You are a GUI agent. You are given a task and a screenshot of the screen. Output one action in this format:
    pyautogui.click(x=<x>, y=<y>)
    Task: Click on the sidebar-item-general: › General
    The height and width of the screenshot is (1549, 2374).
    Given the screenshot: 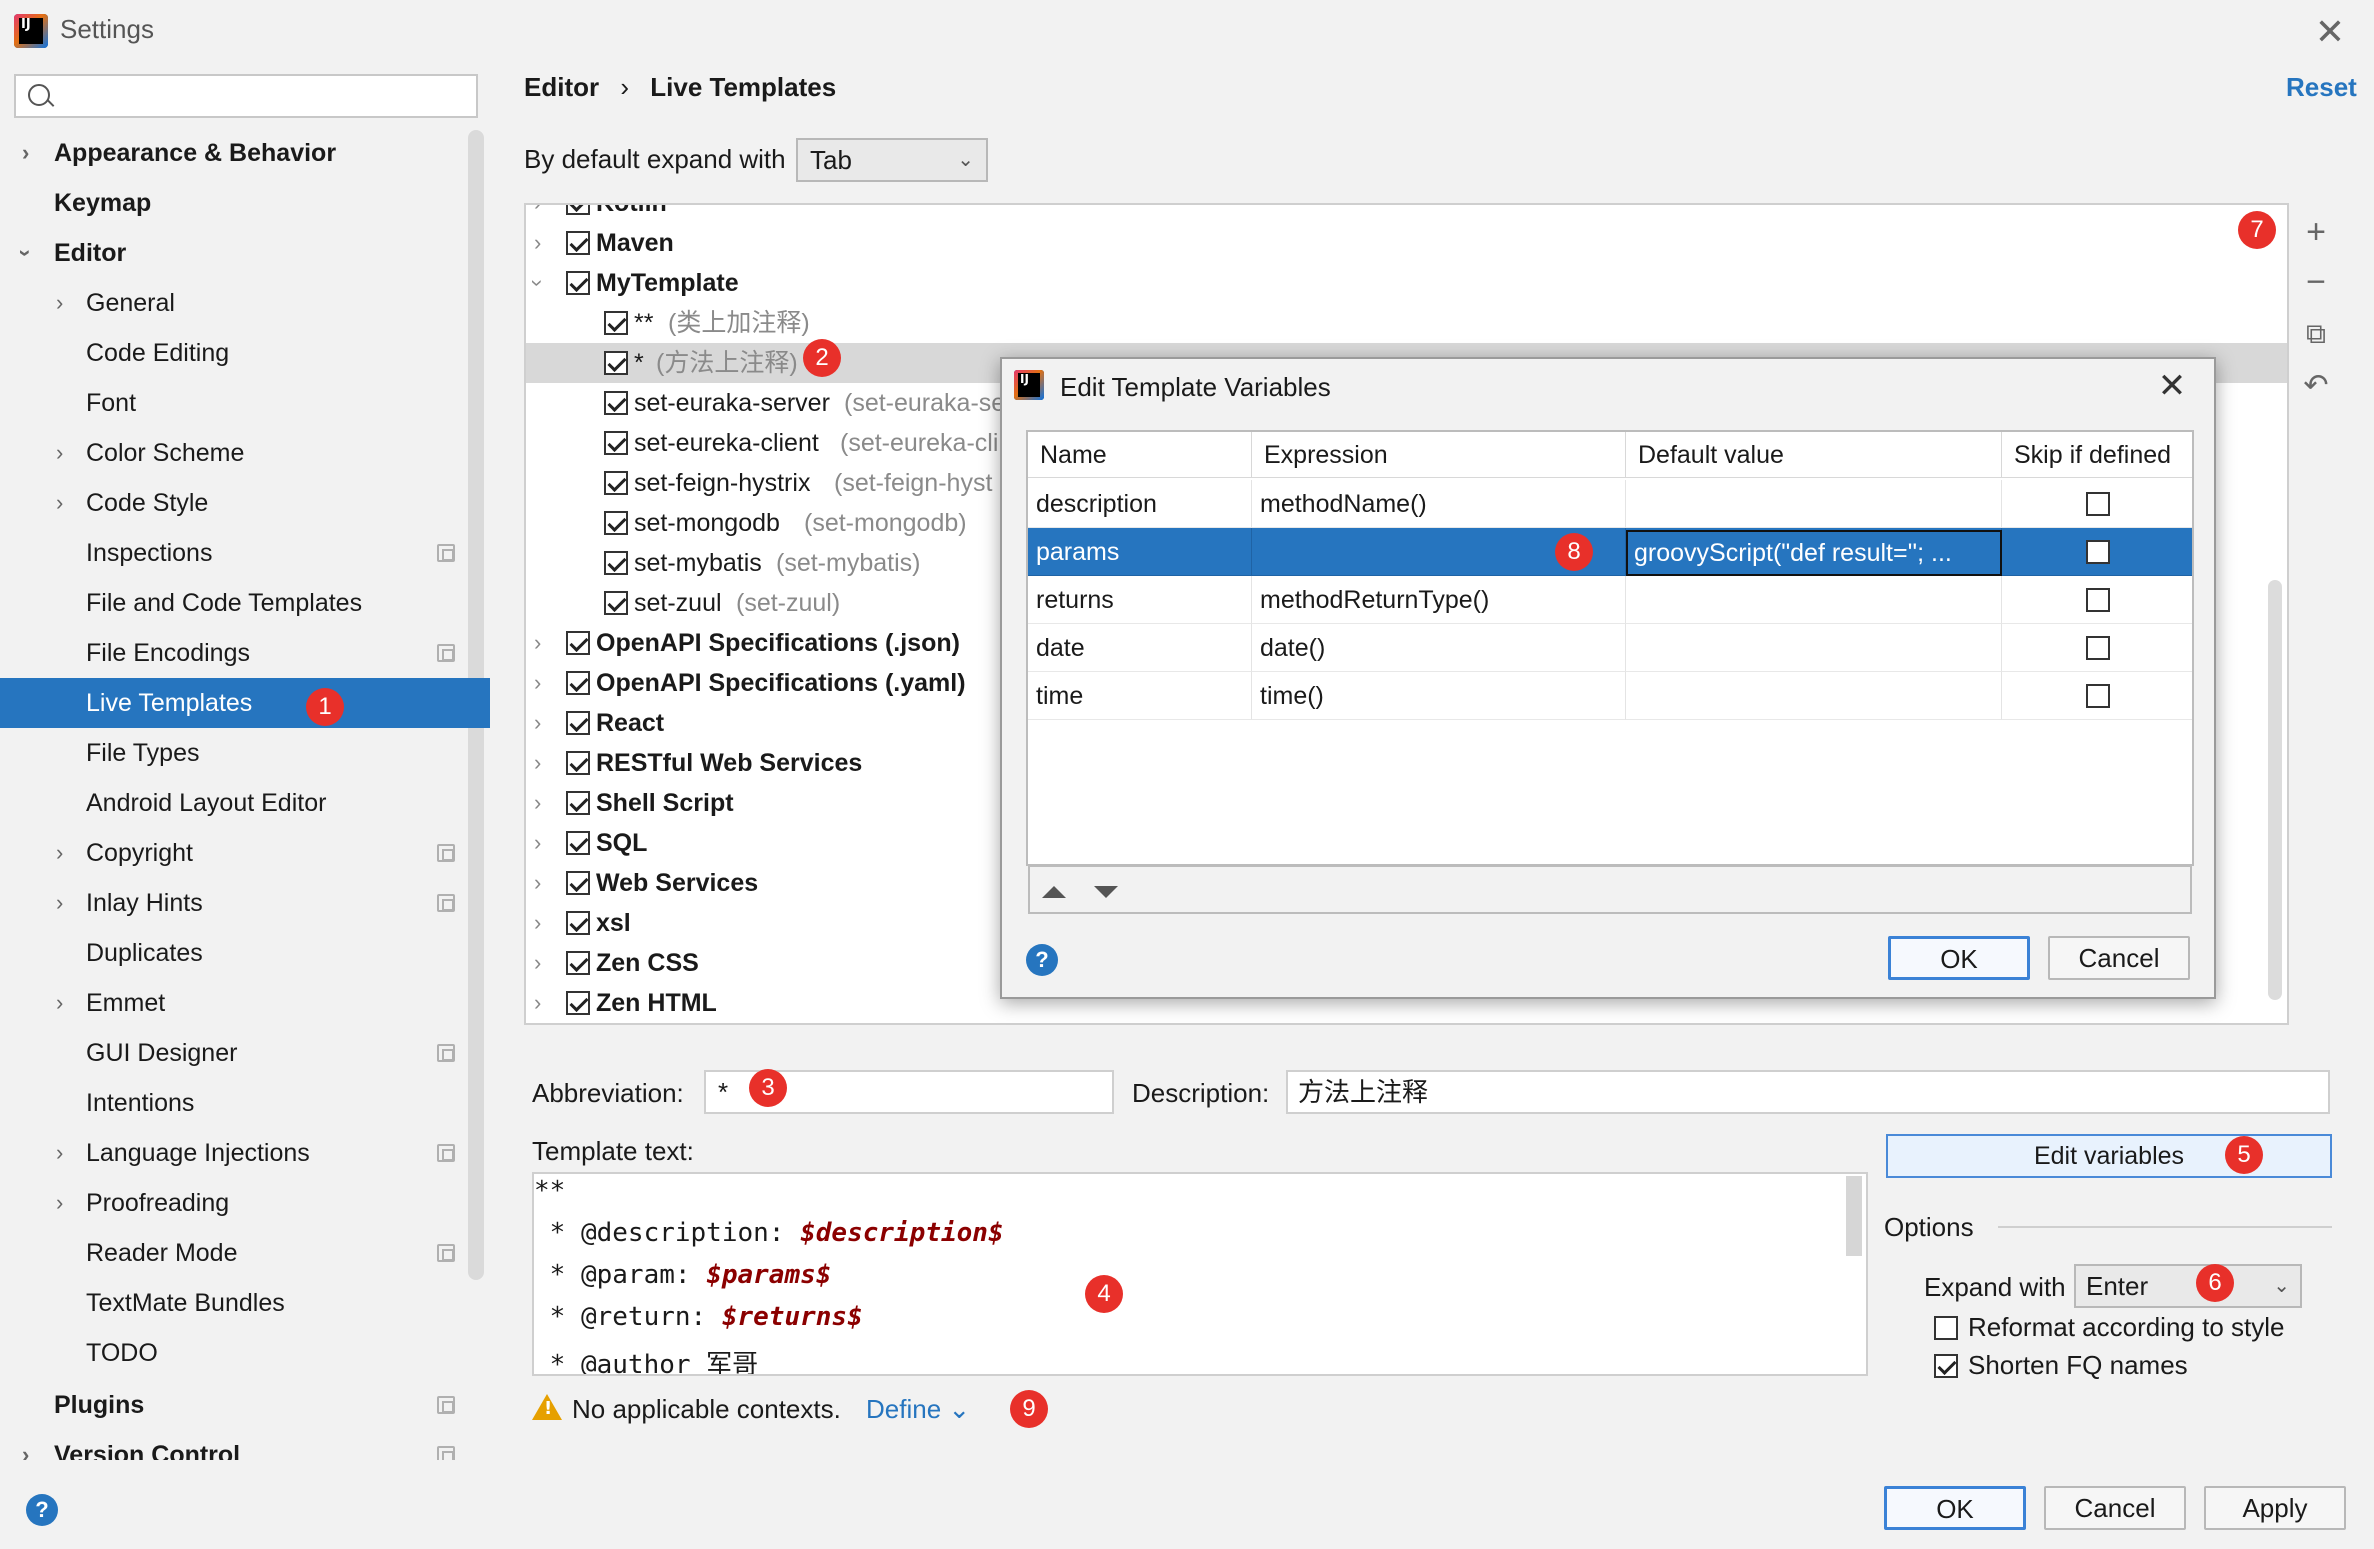 What is the action you would take?
    pyautogui.click(x=245, y=303)
    